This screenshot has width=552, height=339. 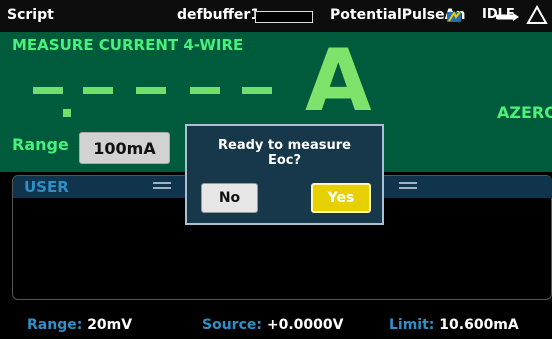 What do you see at coordinates (232, 325) in the screenshot?
I see `source-key: Source:` at bounding box center [232, 325].